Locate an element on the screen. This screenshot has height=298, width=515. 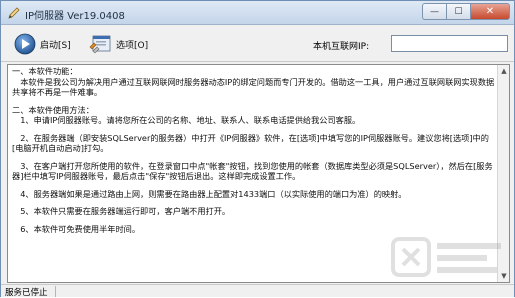
window-controls: — ☐ ✕ is located at coordinates (466, 12).